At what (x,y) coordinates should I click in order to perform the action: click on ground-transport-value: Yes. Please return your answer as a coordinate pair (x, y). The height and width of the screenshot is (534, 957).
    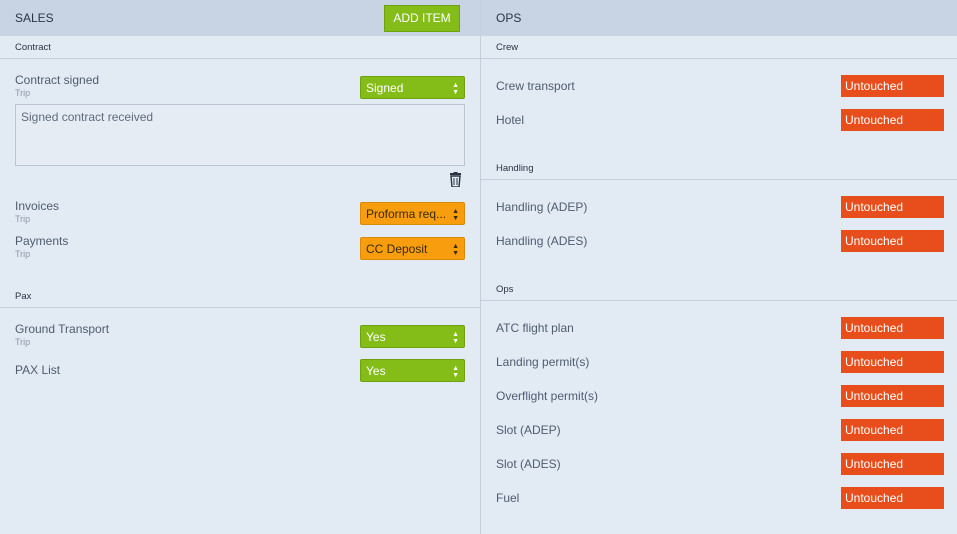
    Looking at the image, I should click on (376, 337).